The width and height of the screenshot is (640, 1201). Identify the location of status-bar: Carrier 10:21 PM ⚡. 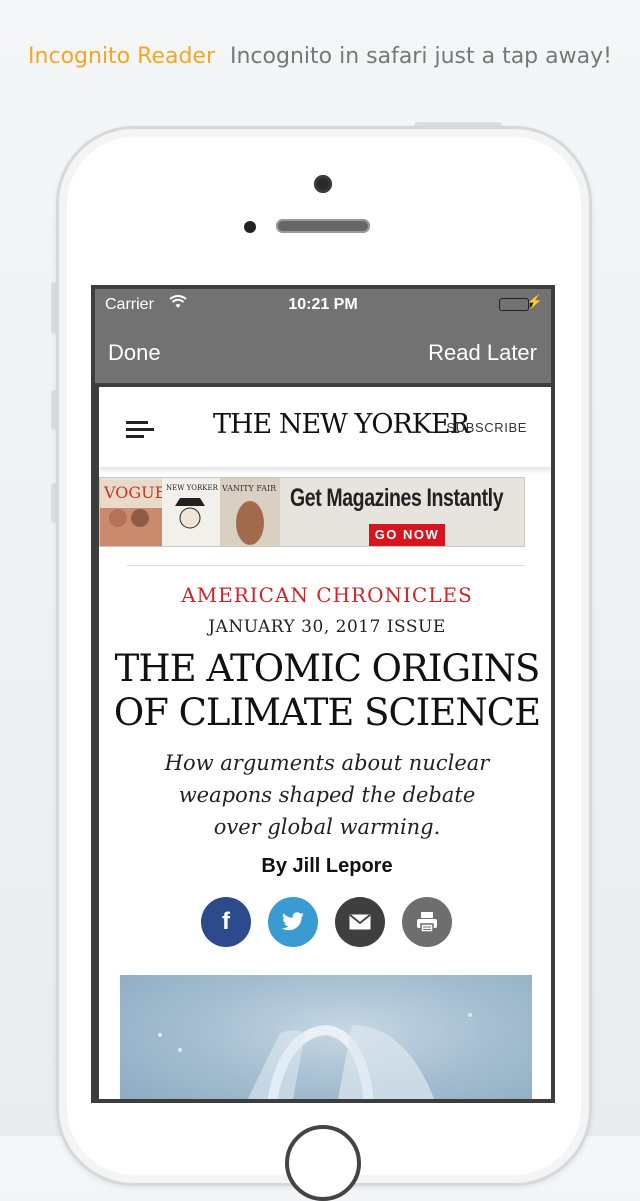
(323, 305).